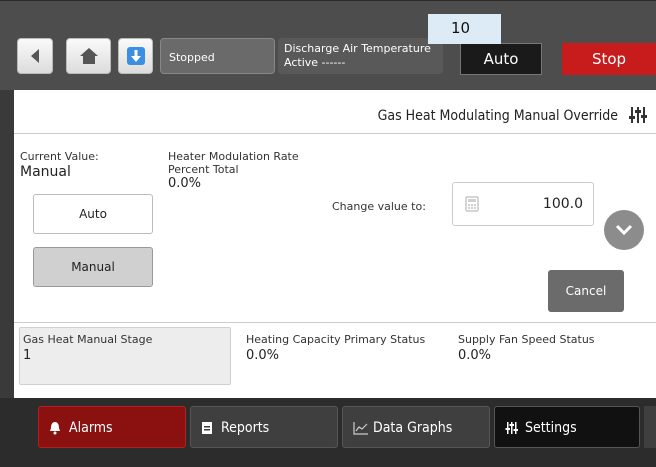 The height and width of the screenshot is (467, 656). Describe the element at coordinates (472, 204) in the screenshot. I see `calculator-icon` at that location.